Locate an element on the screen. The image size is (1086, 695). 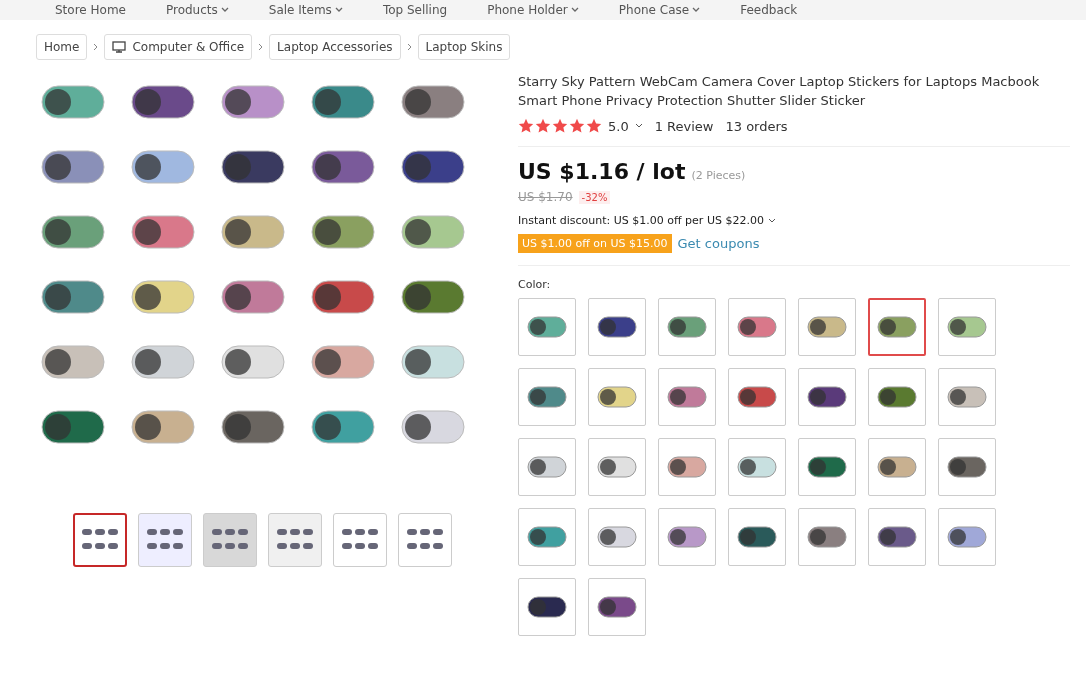
rating-value: 5.0 is located at coordinates (618, 126).